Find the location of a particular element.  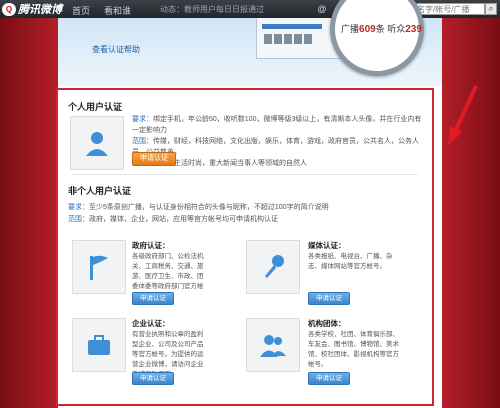

logo-text: 腾讯微博 is located at coordinates (40, 10).